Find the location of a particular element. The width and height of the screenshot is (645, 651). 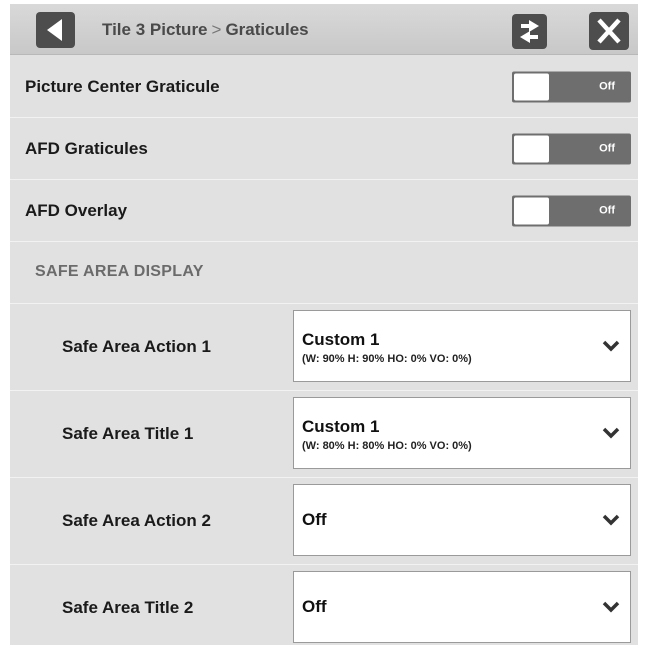

safe-area-action-2-row: Safe Area Action 2 Off is located at coordinates (324, 521).